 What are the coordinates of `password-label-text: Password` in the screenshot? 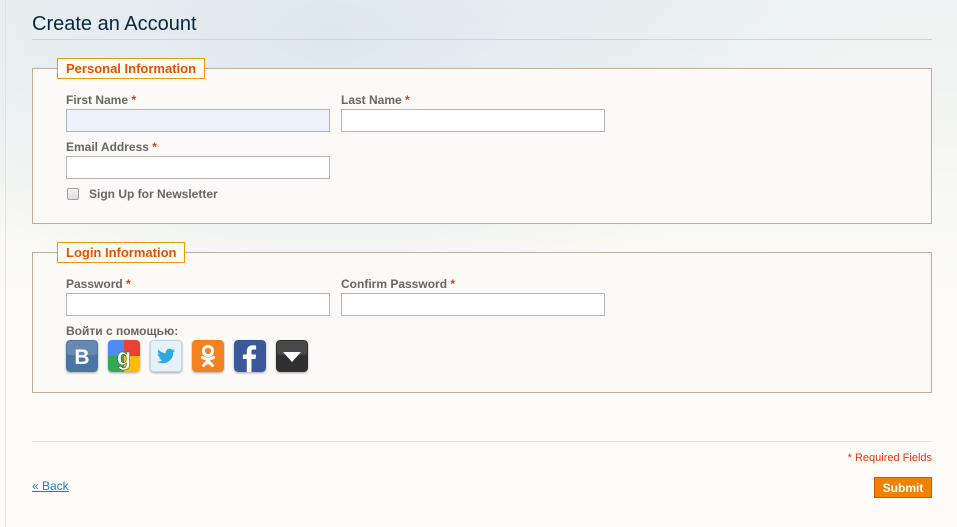 It's located at (94, 284).